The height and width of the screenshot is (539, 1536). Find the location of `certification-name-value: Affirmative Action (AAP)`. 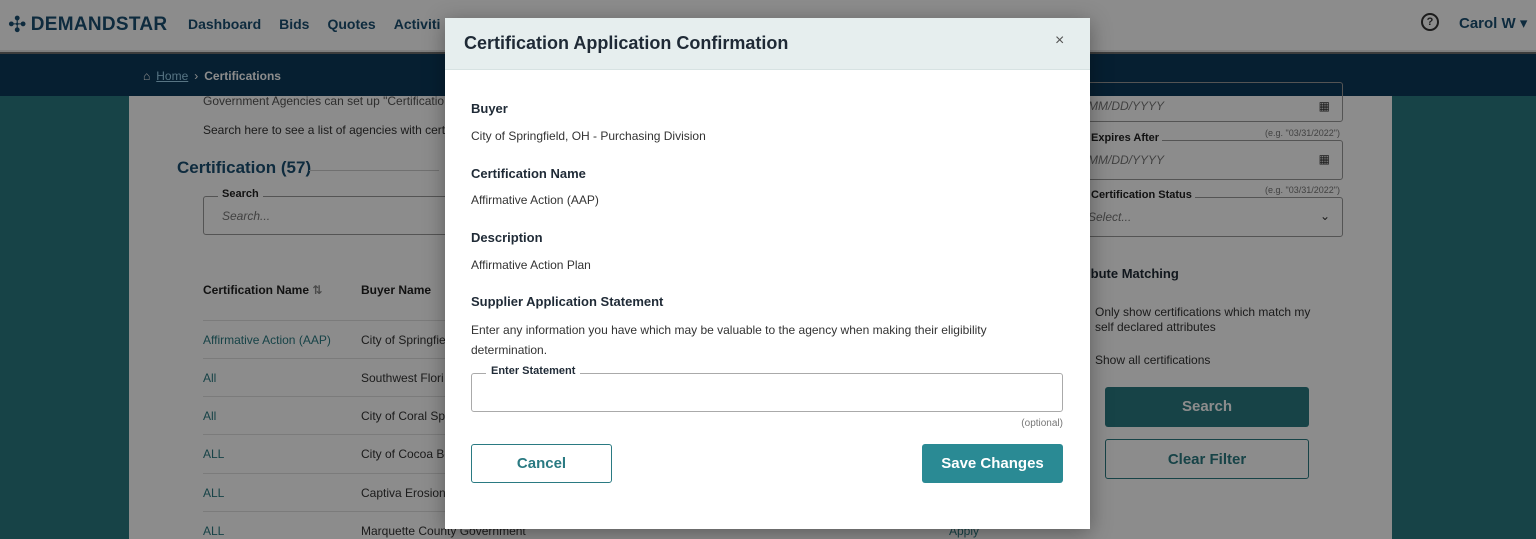

certification-name-value: Affirmative Action (AAP) is located at coordinates (535, 200).